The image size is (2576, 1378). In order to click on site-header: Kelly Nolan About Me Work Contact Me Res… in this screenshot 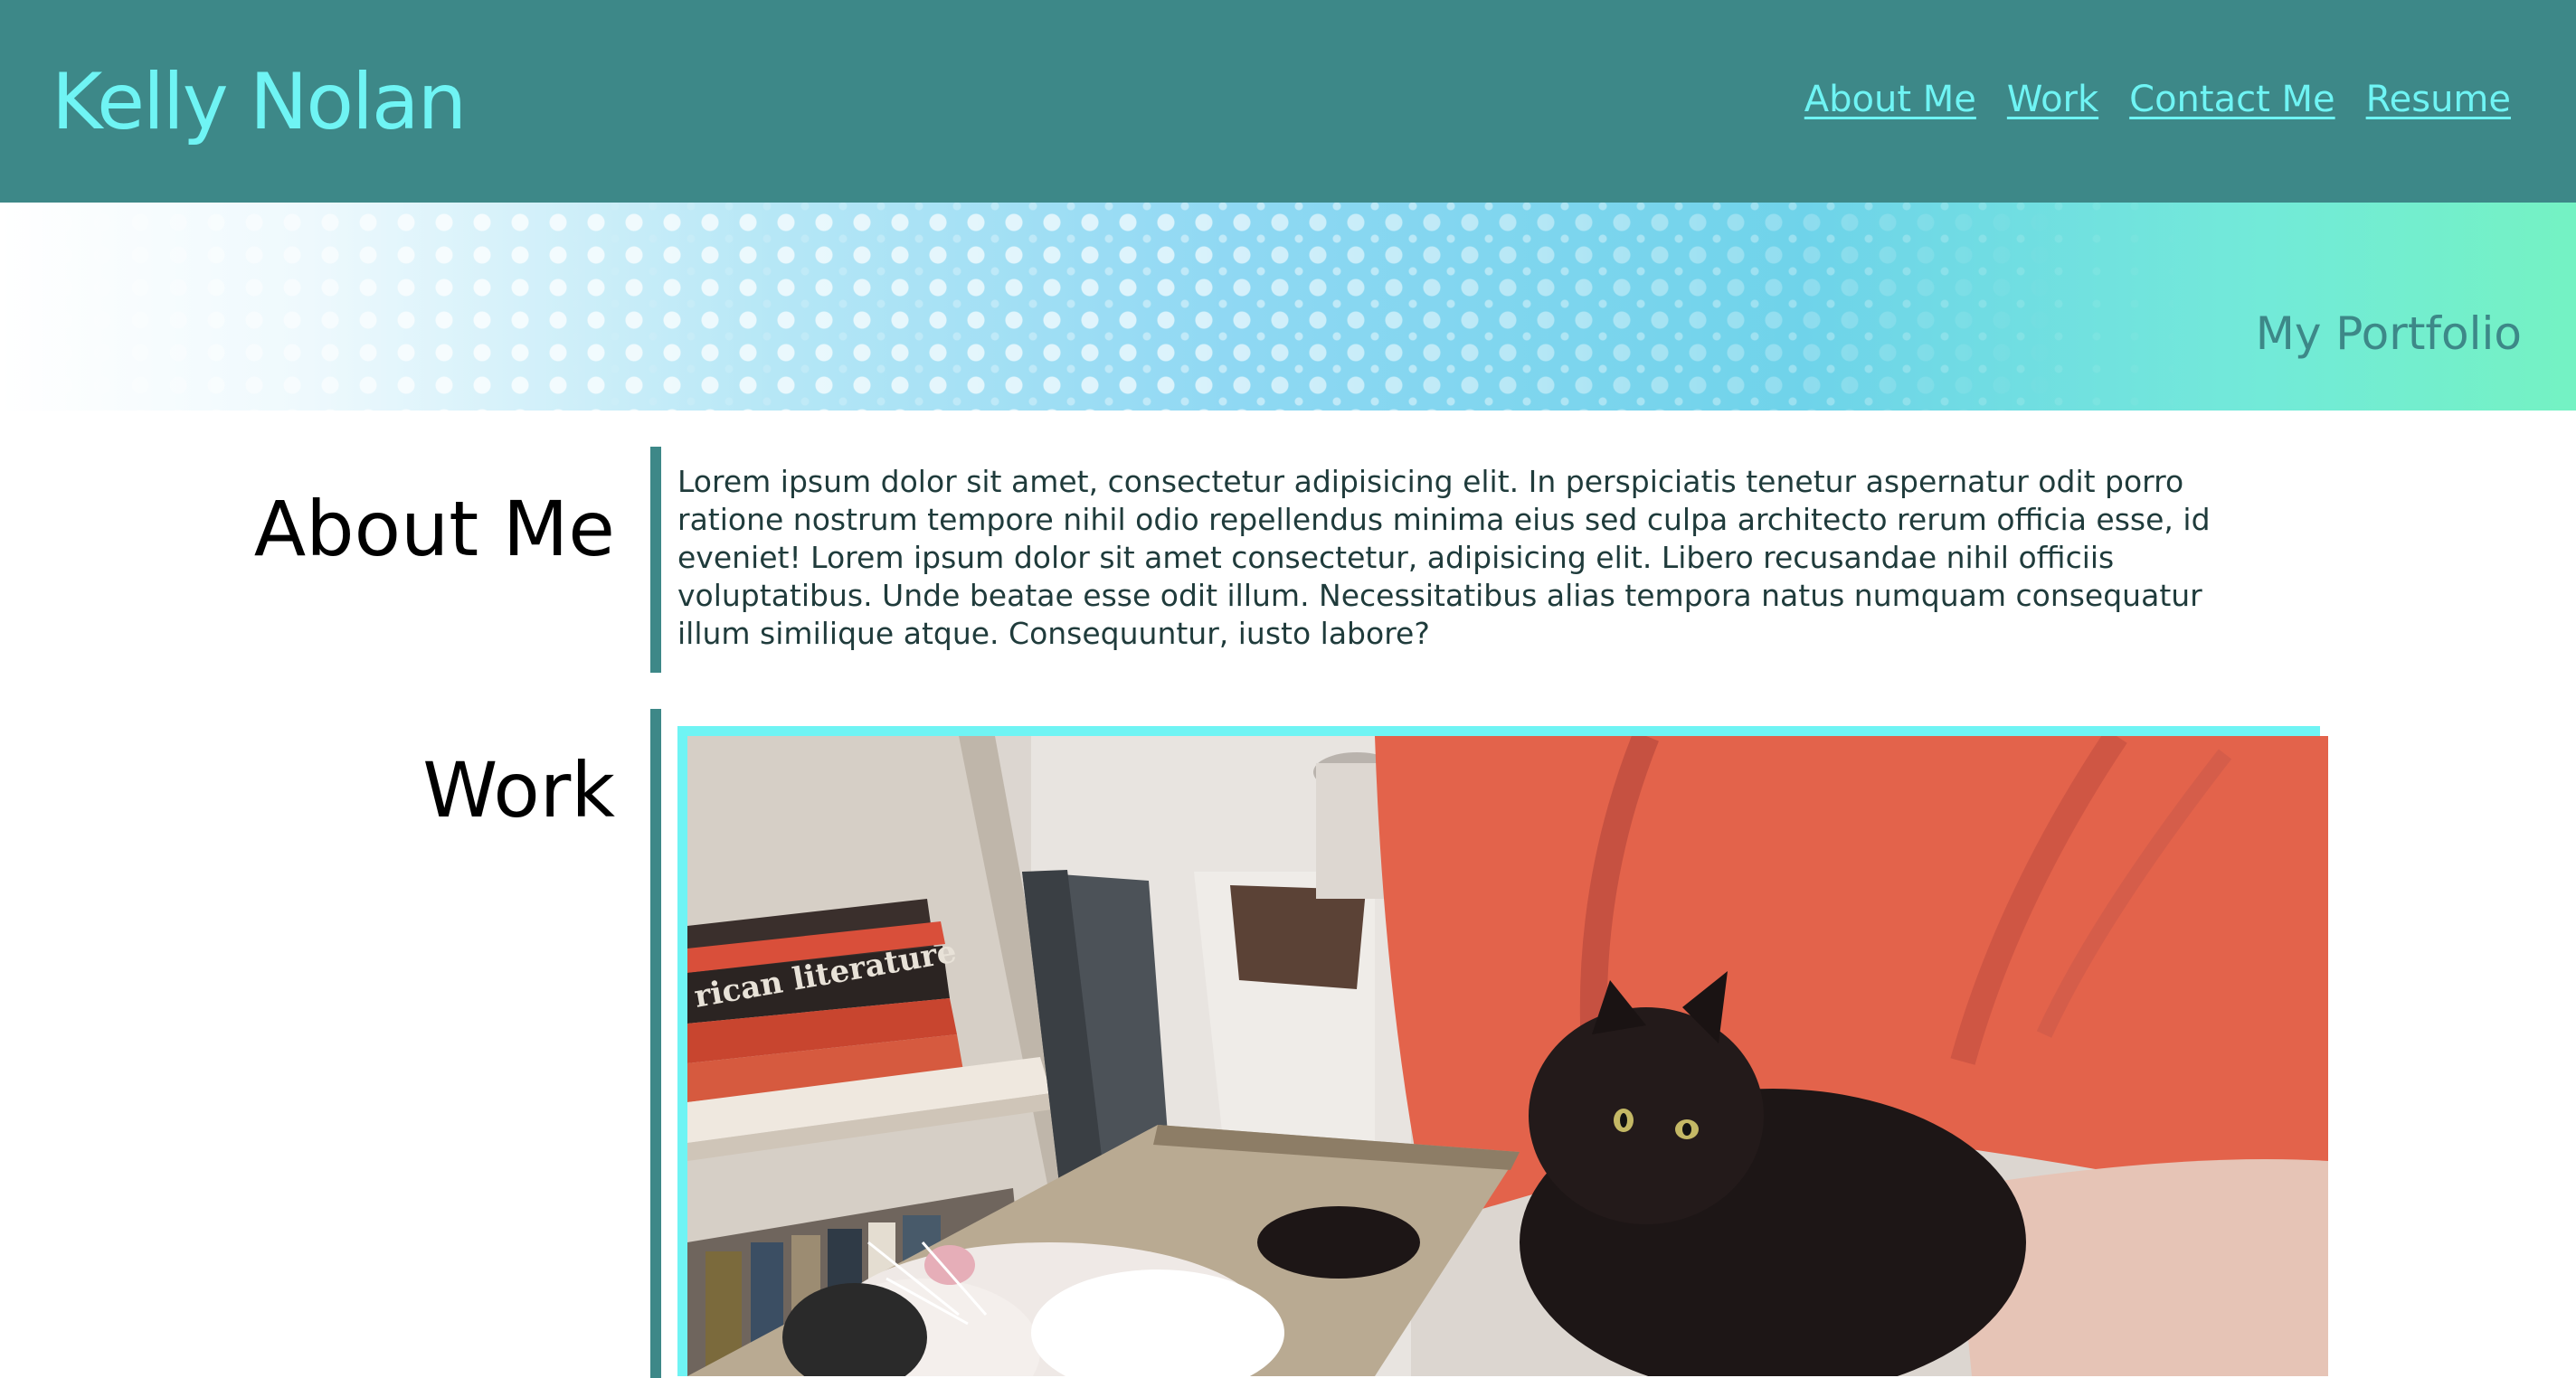, I will do `click(1288, 101)`.